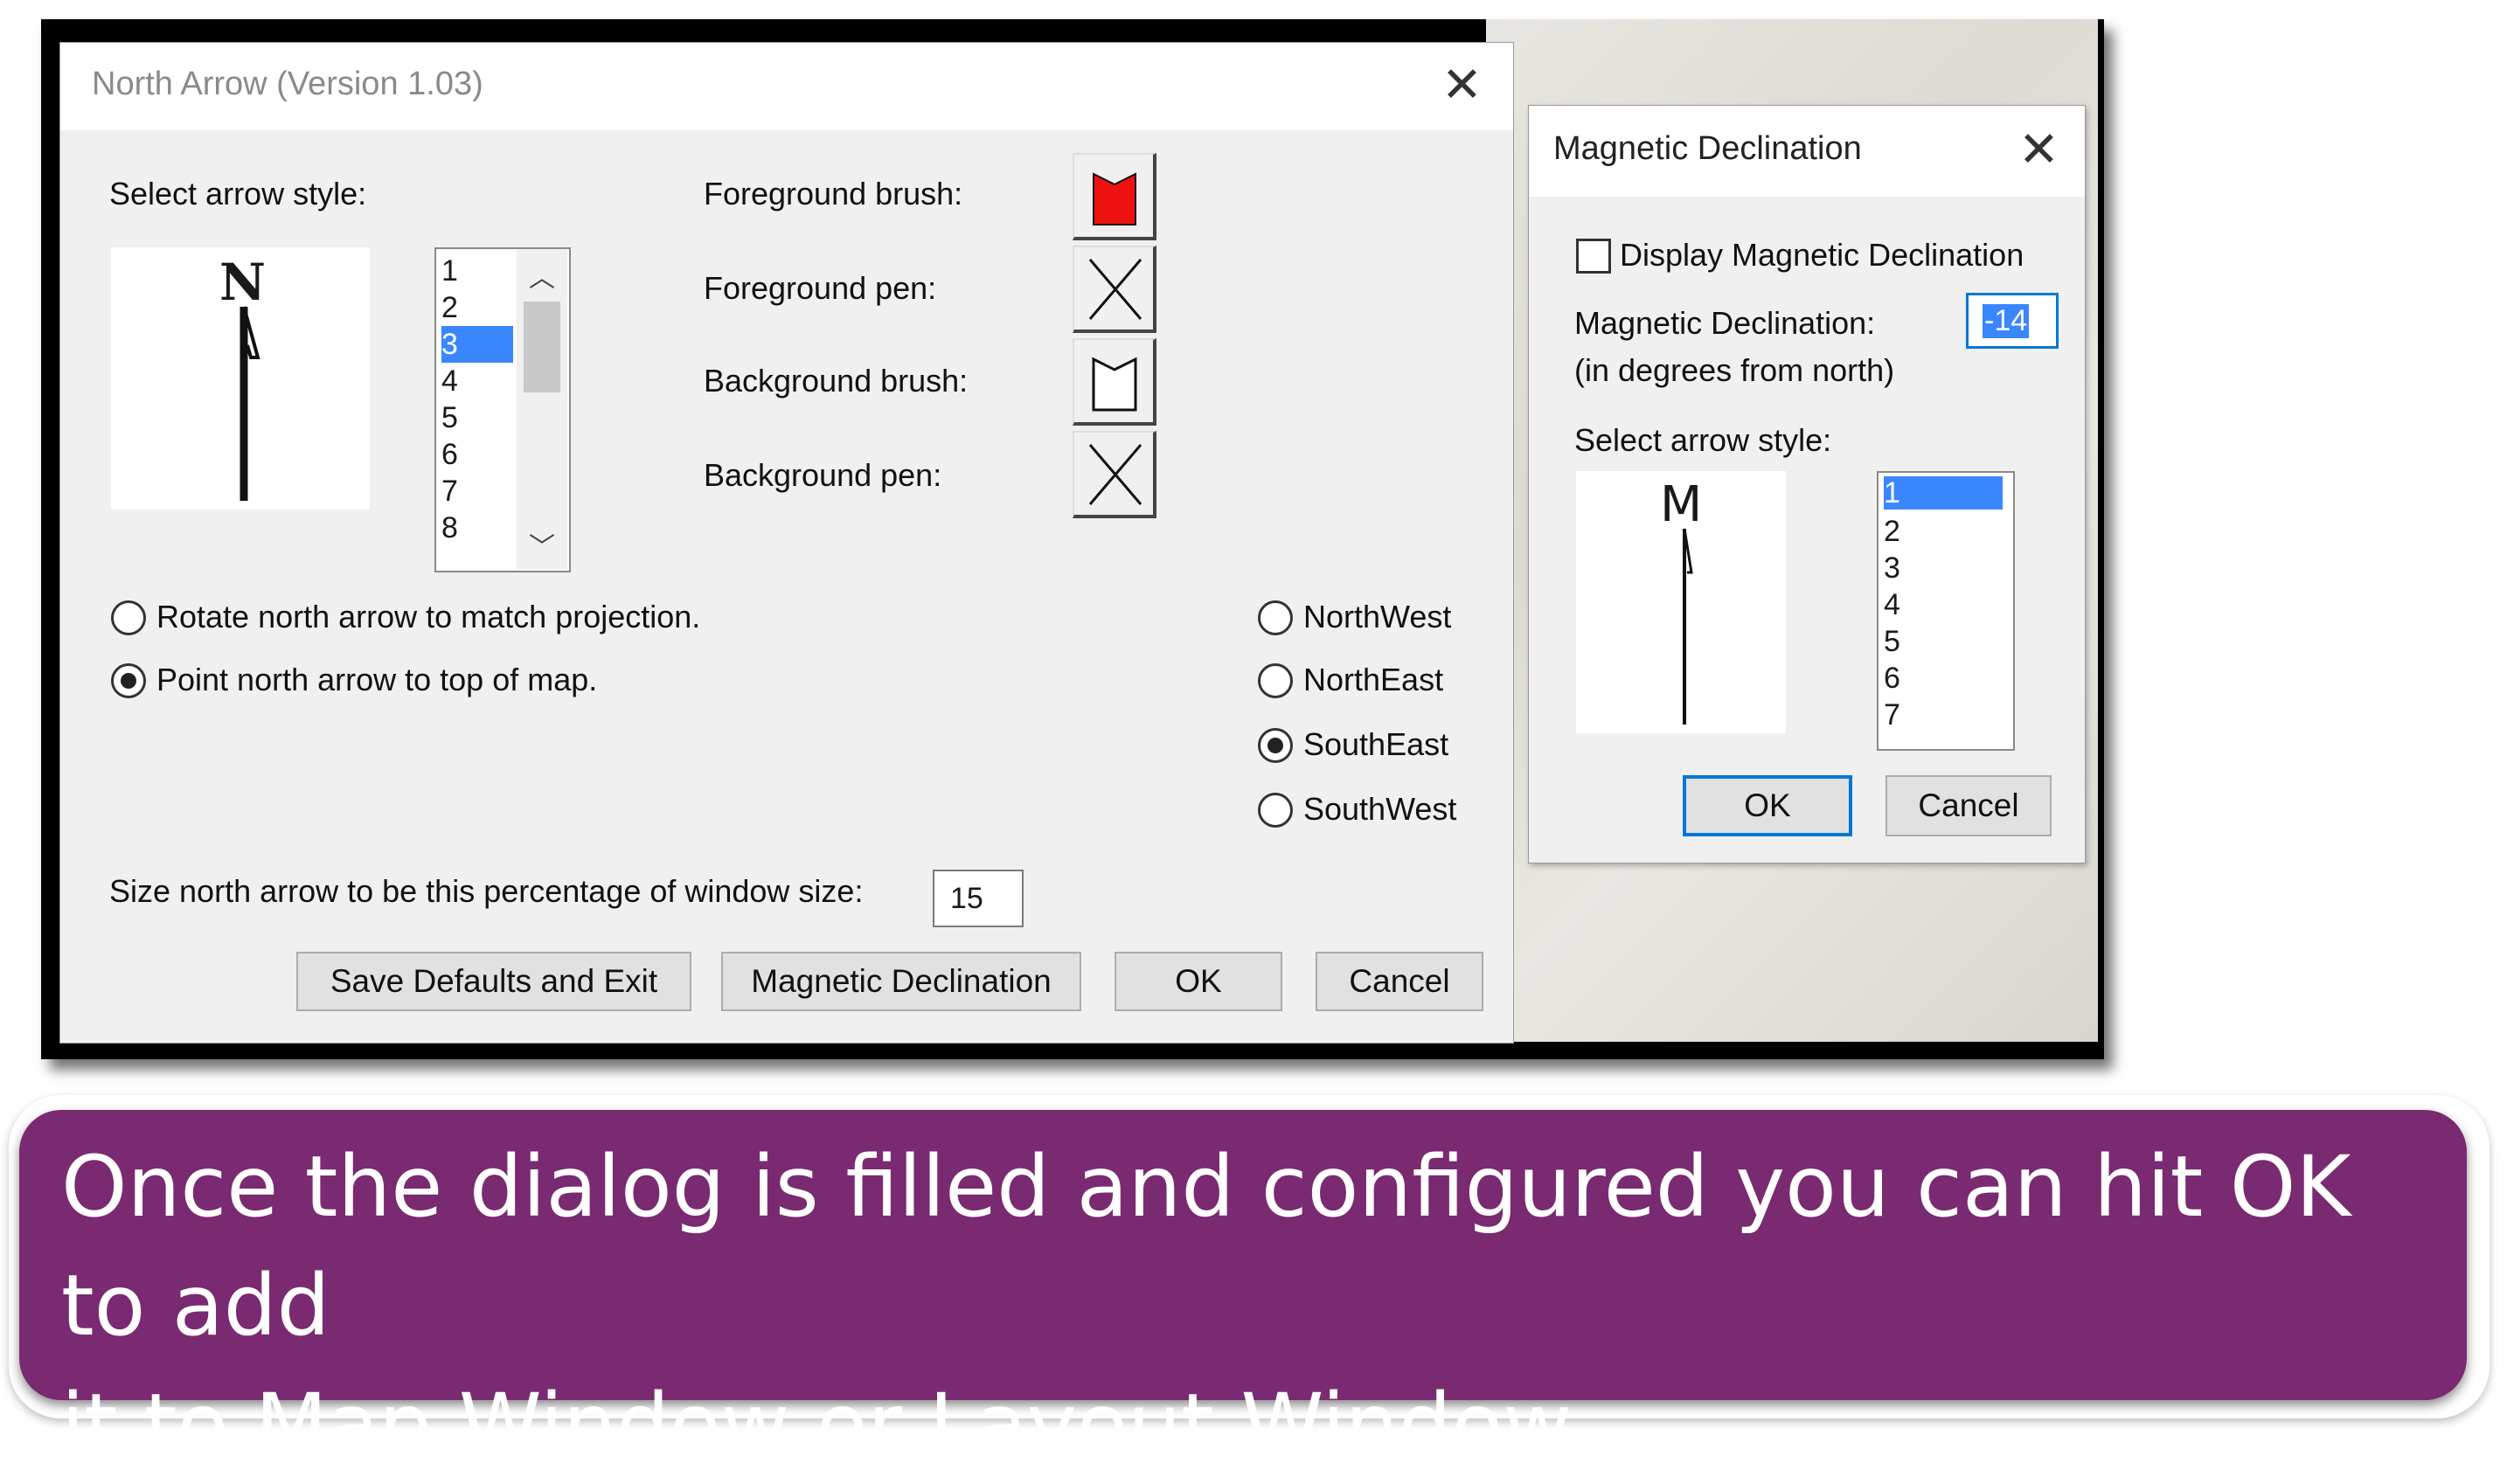 This screenshot has width=2507, height=1484. Describe the element at coordinates (288, 84) in the screenshot. I see `dialog-title: North Arrow (Version 1.03)` at that location.